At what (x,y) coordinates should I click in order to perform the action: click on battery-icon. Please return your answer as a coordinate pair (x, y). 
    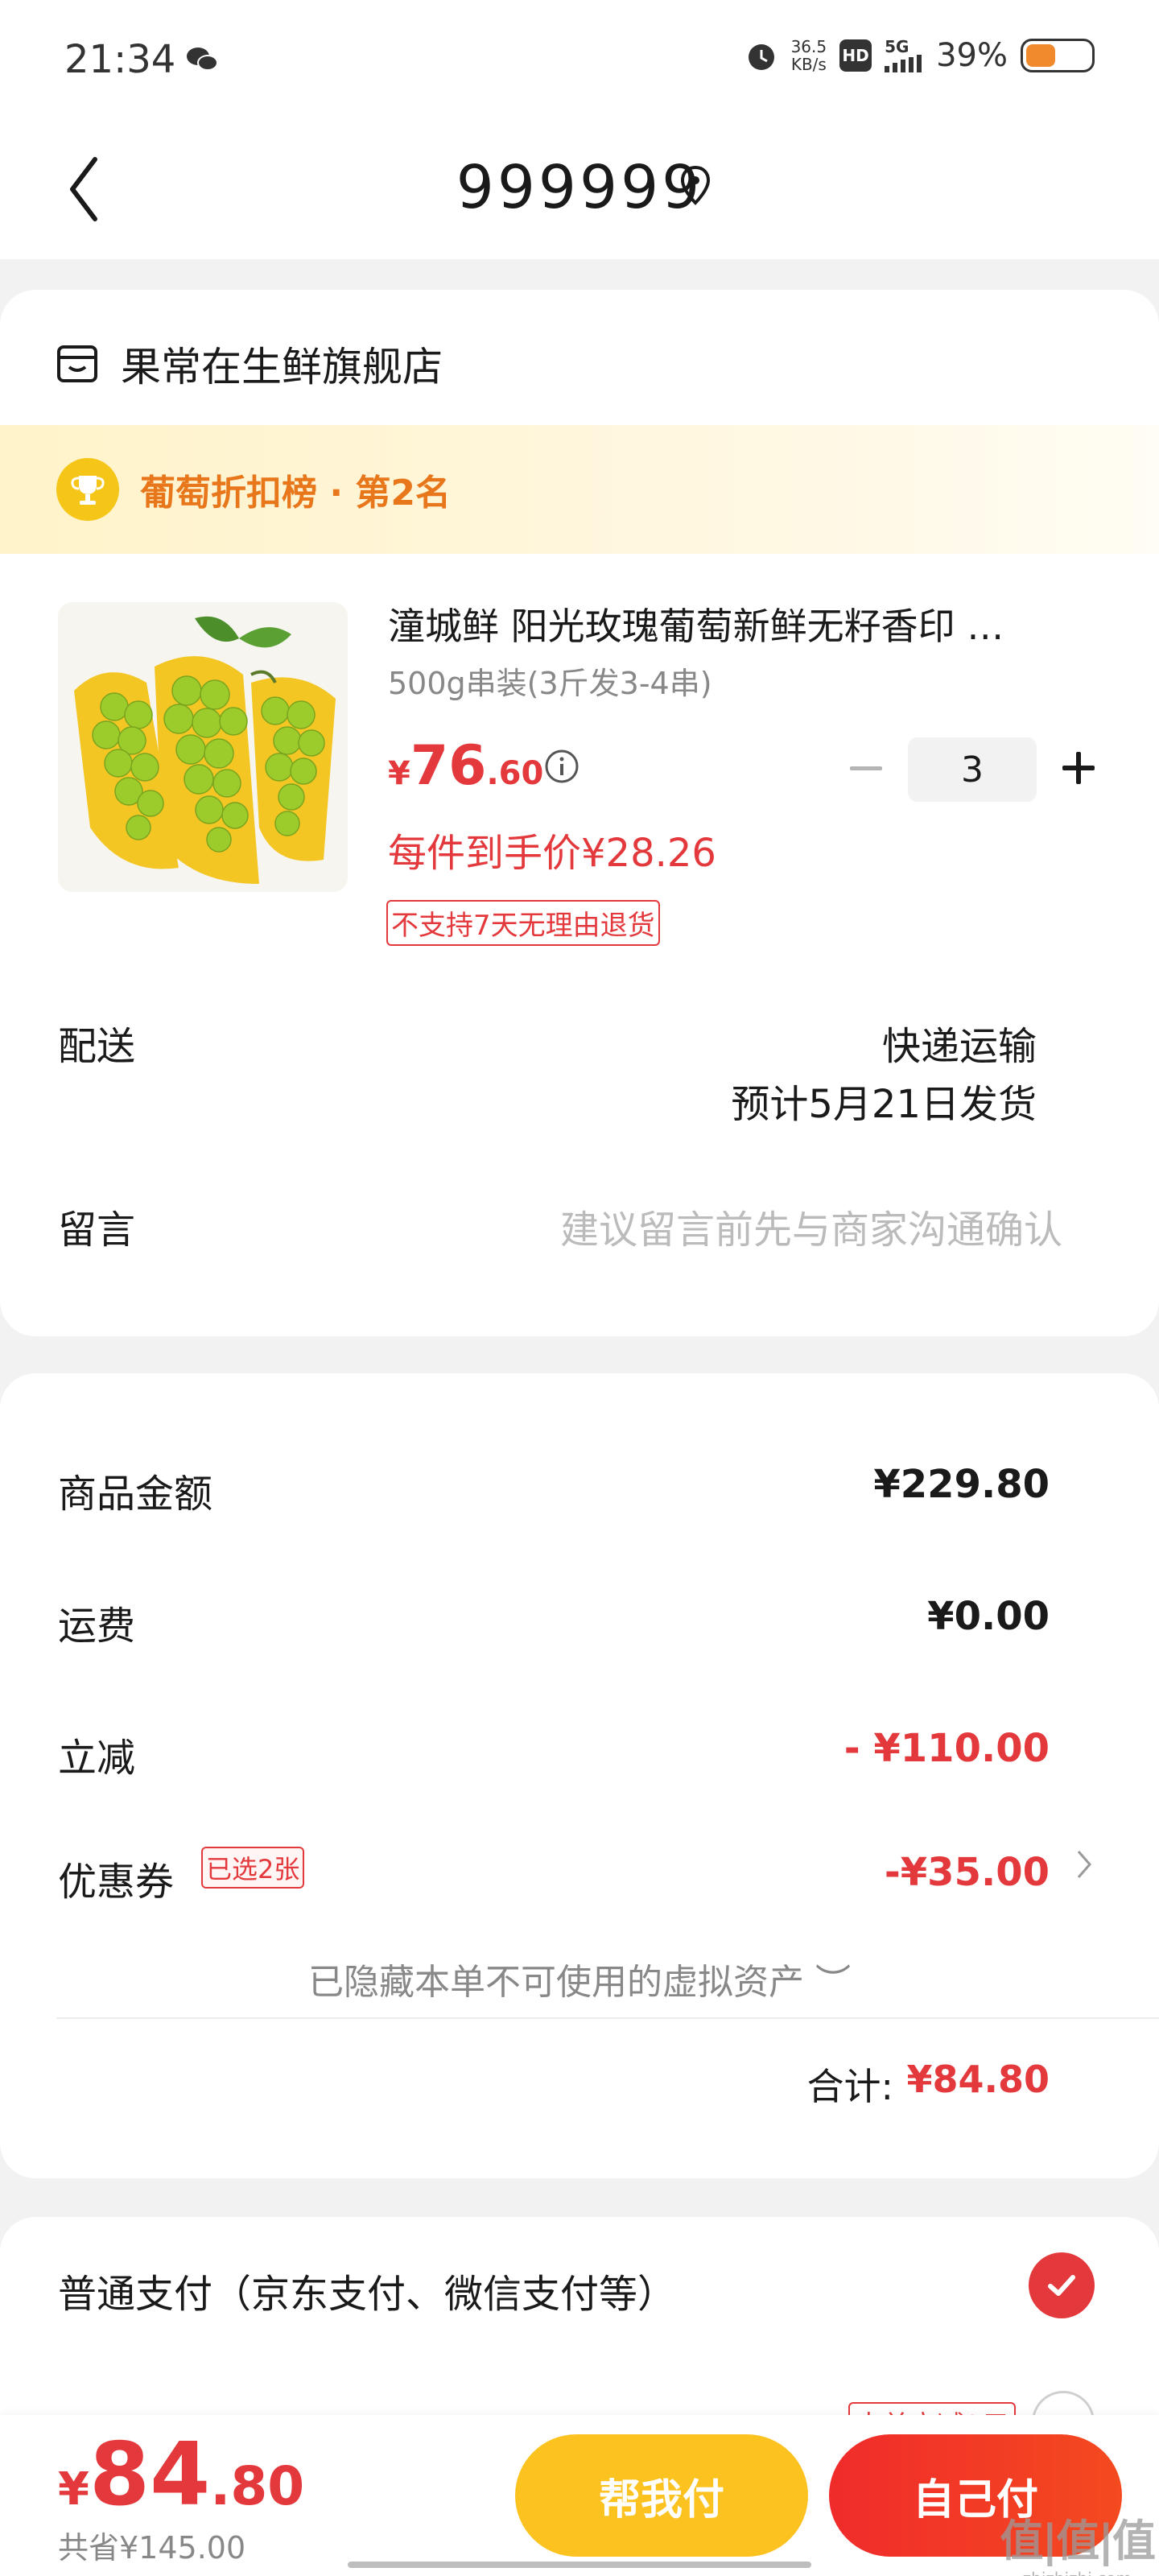
    Looking at the image, I should click on (1058, 55).